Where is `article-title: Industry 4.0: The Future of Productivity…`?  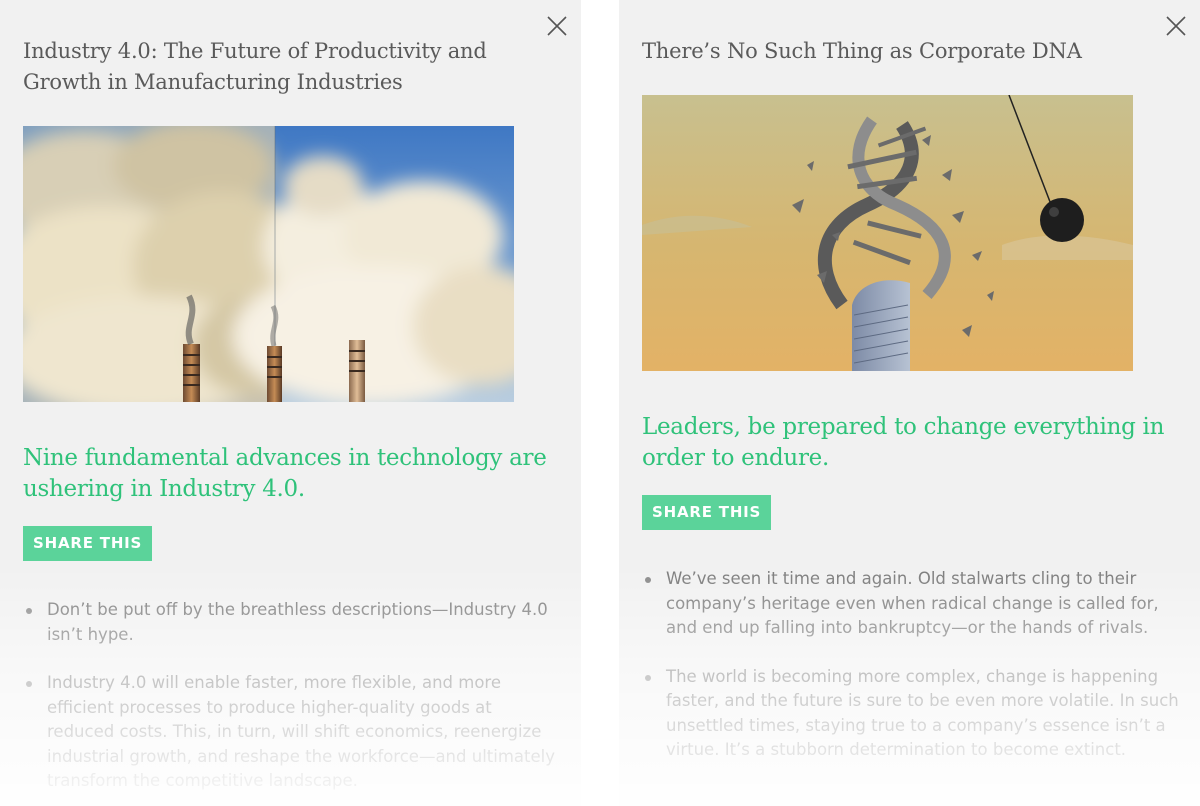 article-title: Industry 4.0: The Future of Productivity… is located at coordinates (278, 67).